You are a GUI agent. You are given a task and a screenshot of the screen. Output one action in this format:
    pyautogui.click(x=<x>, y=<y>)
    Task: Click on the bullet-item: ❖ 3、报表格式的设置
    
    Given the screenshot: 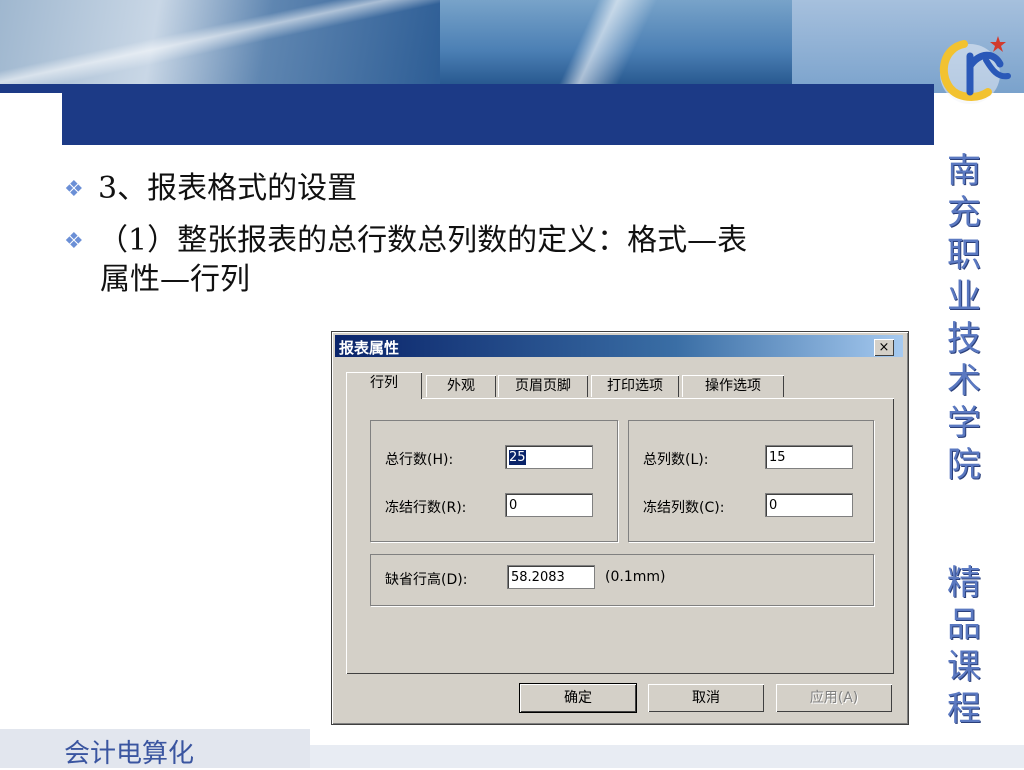 What is the action you would take?
    pyautogui.click(x=210, y=189)
    